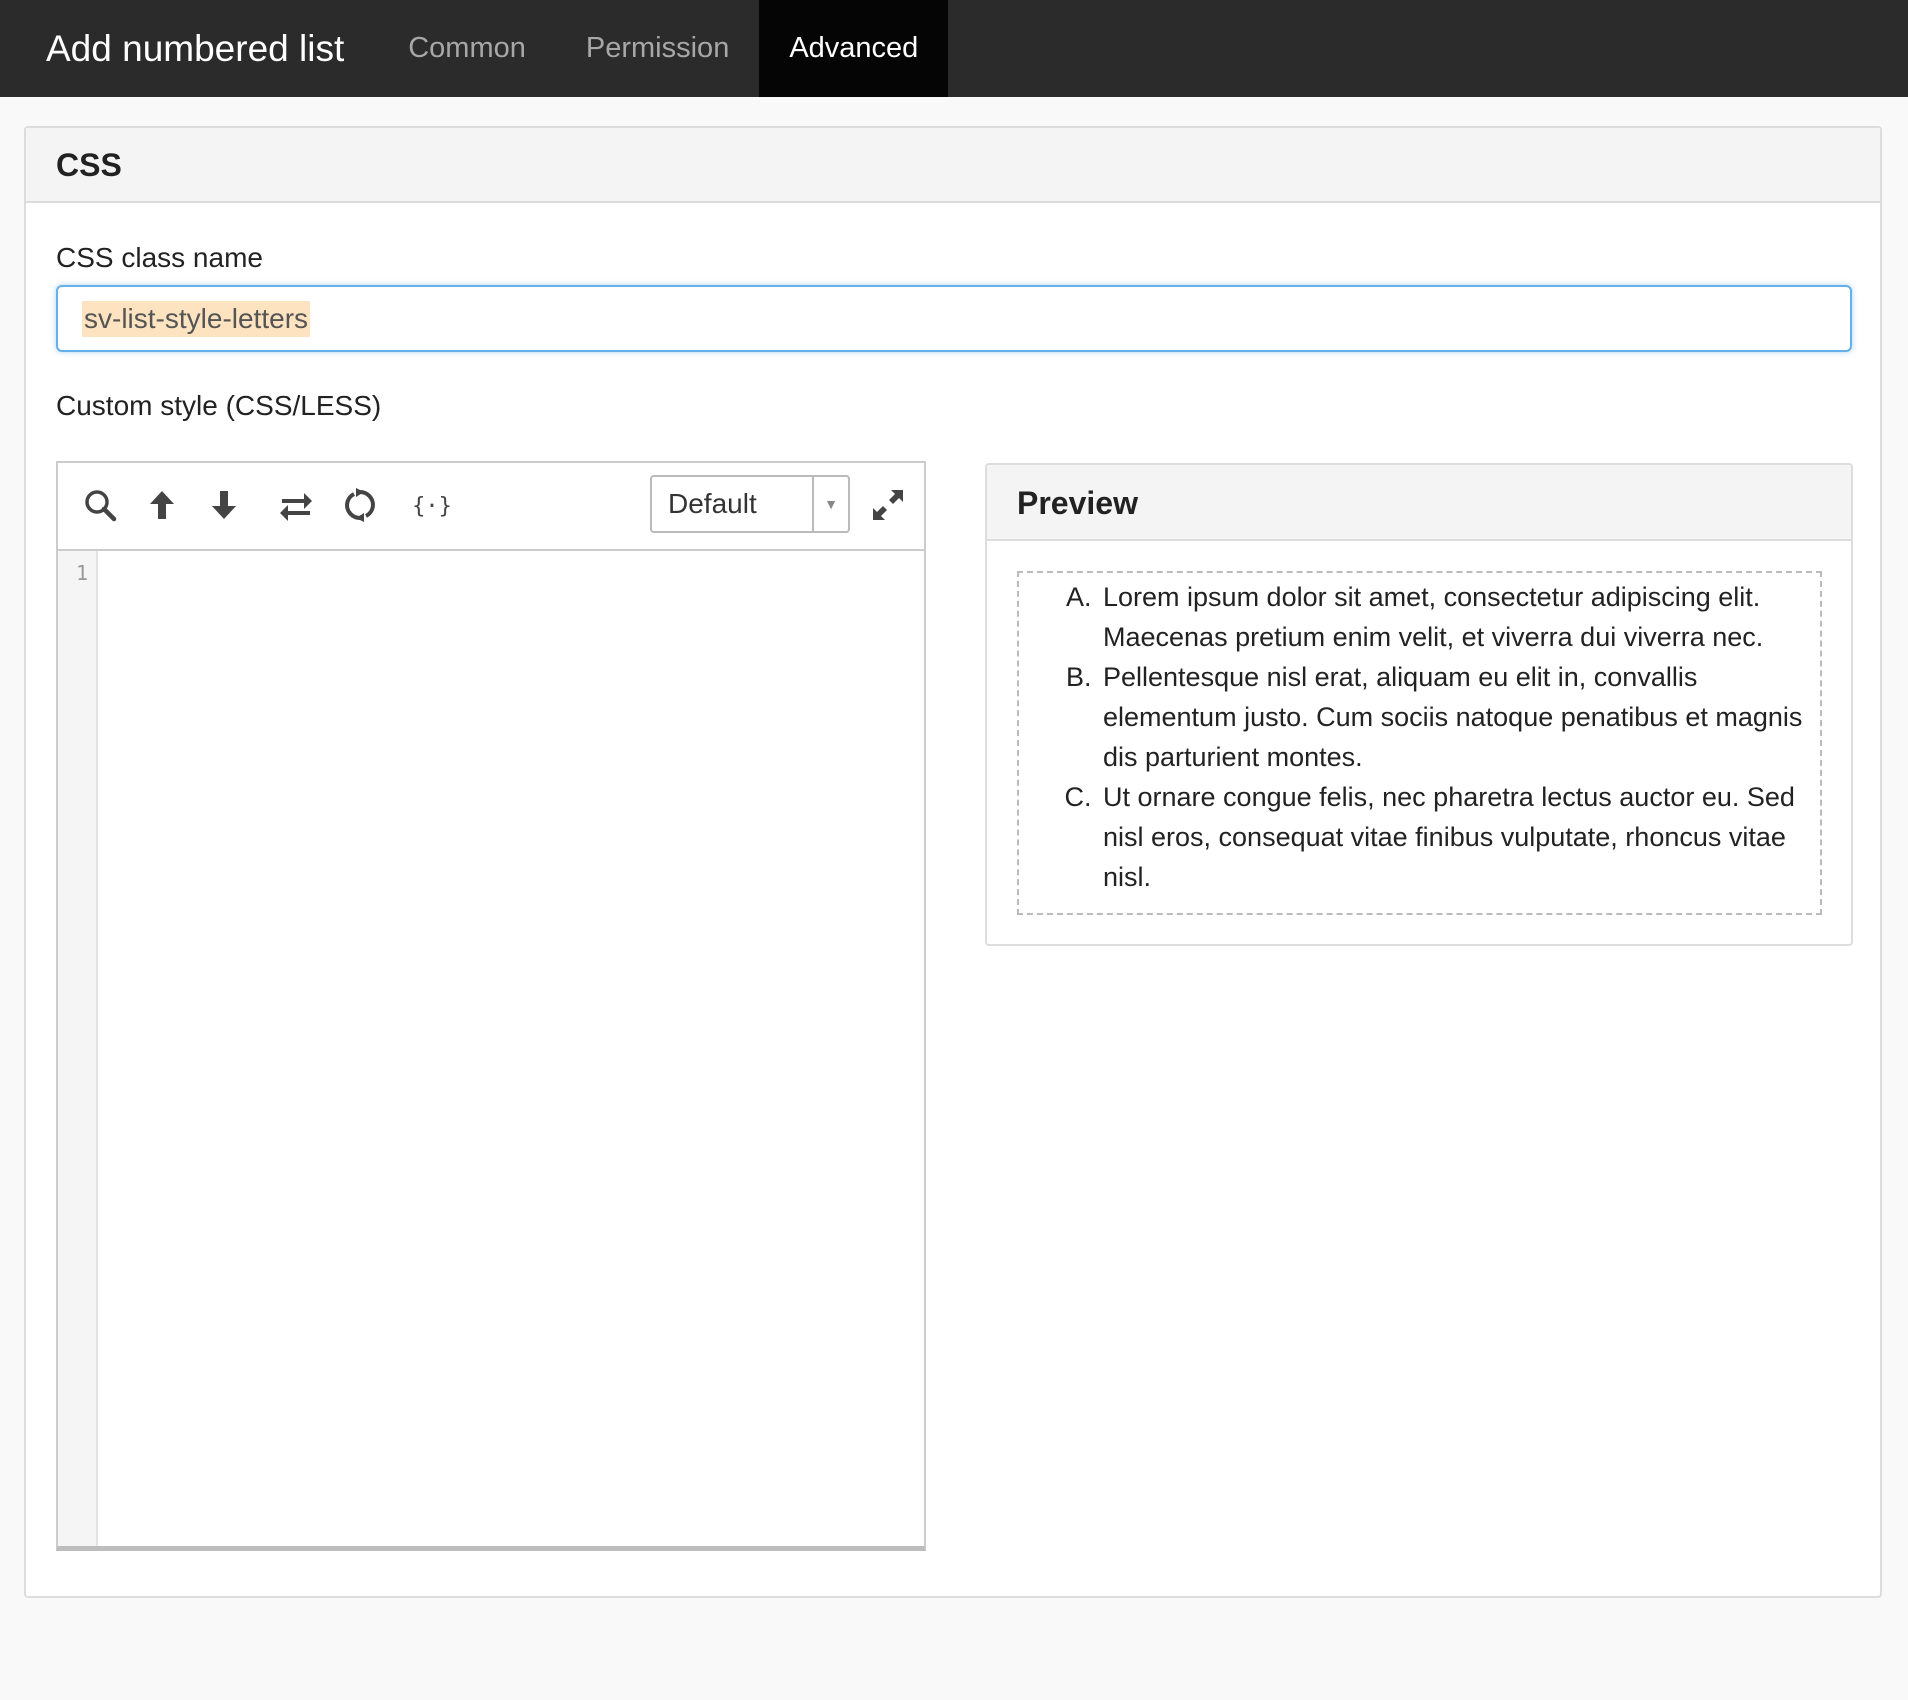  Describe the element at coordinates (467, 48) in the screenshot. I see `tab-common: Common` at that location.